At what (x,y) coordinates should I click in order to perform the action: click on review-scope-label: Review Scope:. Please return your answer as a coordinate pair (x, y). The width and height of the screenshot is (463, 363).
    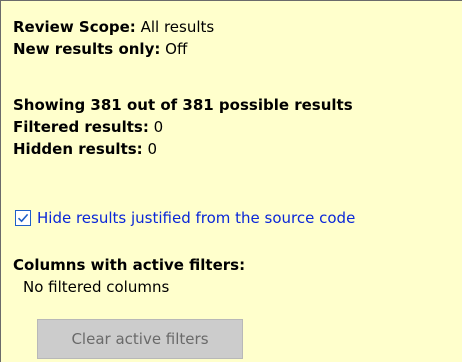
    Looking at the image, I should click on (74, 27).